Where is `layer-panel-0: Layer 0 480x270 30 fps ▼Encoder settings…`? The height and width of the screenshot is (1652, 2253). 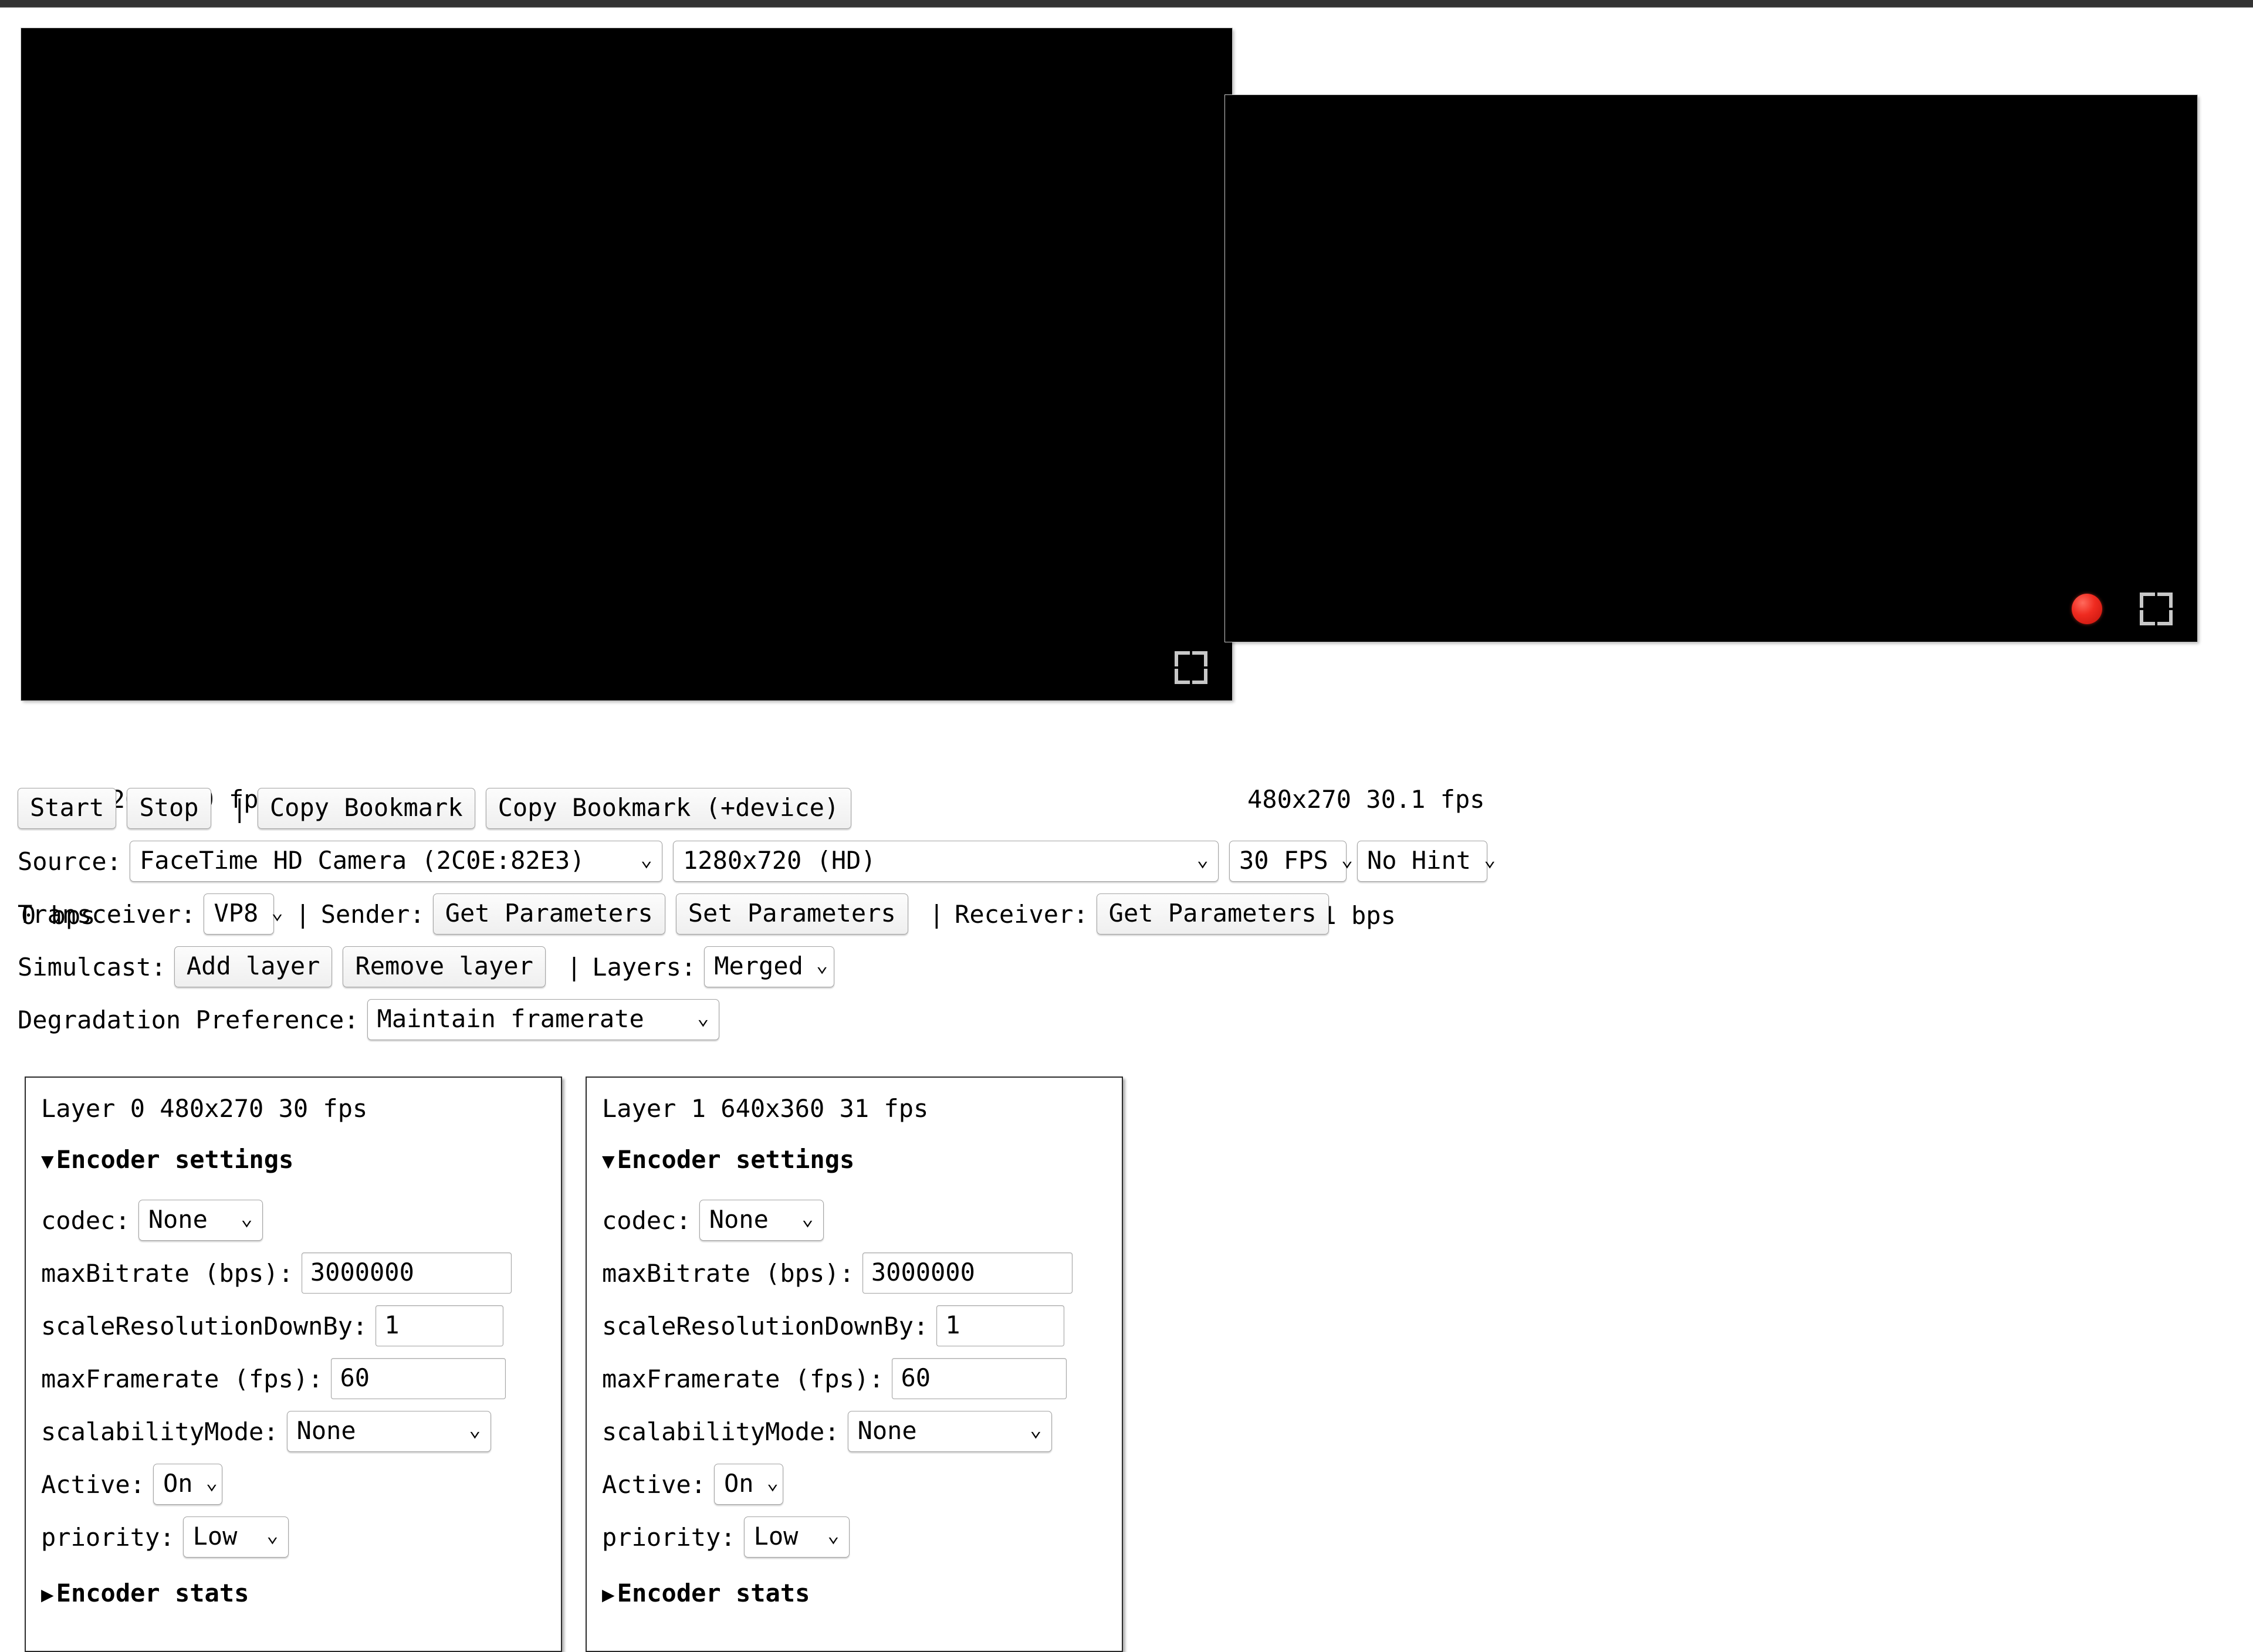
layer-panel-0: Layer 0 480x270 30 fps ▼Encoder settings… is located at coordinates (293, 1364).